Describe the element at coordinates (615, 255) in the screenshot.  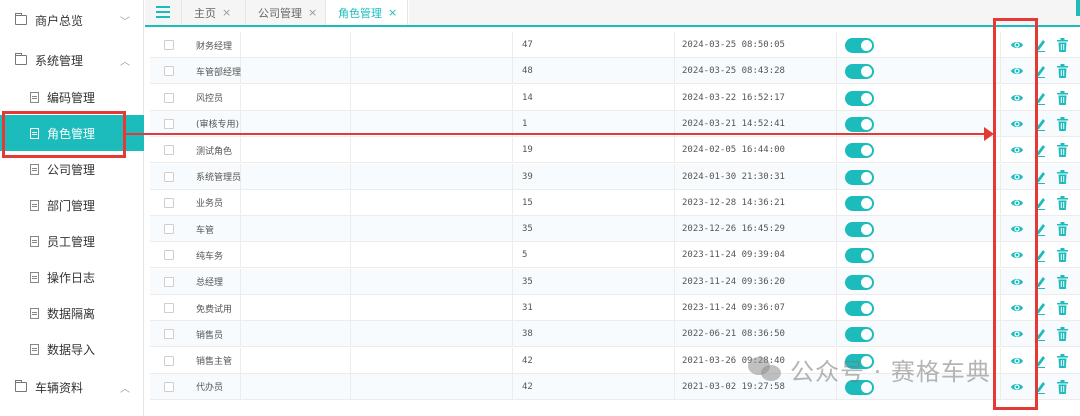
I see `table-row: 纯车务 5 2023-11-24 09:39:04` at that location.